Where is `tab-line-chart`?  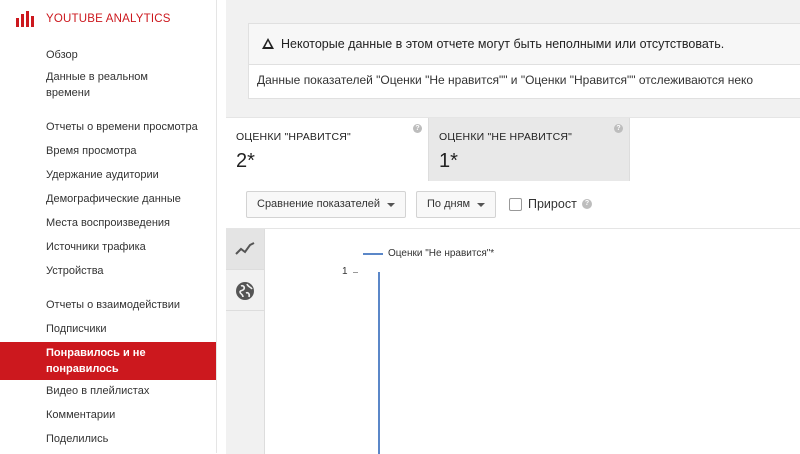 tab-line-chart is located at coordinates (245, 249).